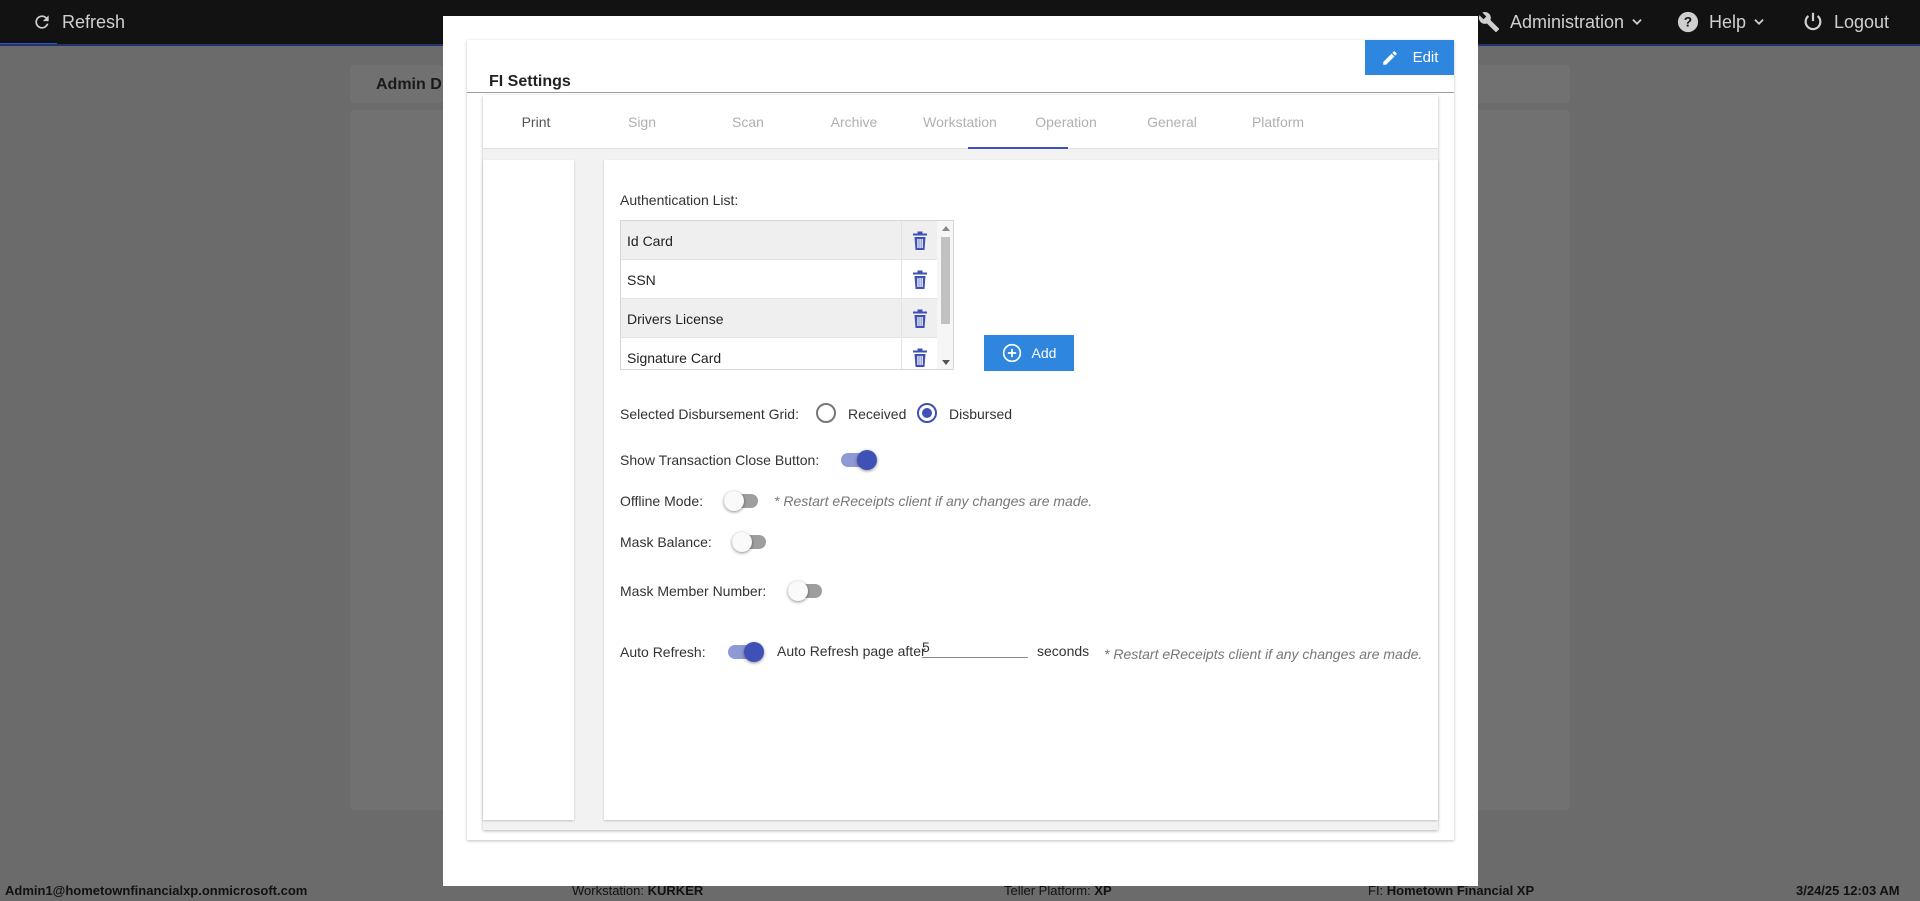 This screenshot has height=901, width=1920. What do you see at coordinates (1567, 21) in the screenshot?
I see `administration-label: Administration` at bounding box center [1567, 21].